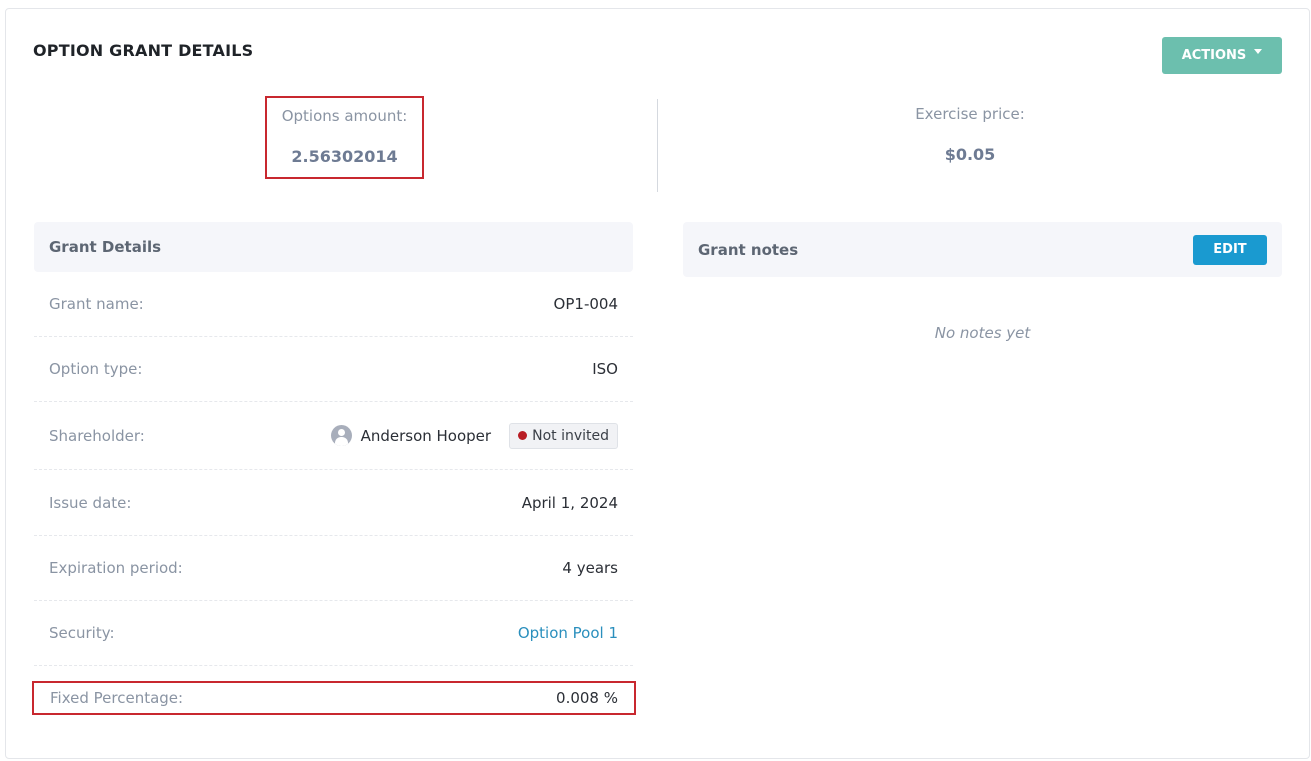 The width and height of the screenshot is (1311, 761). I want to click on issue-date-label: Issue date:, so click(90, 502).